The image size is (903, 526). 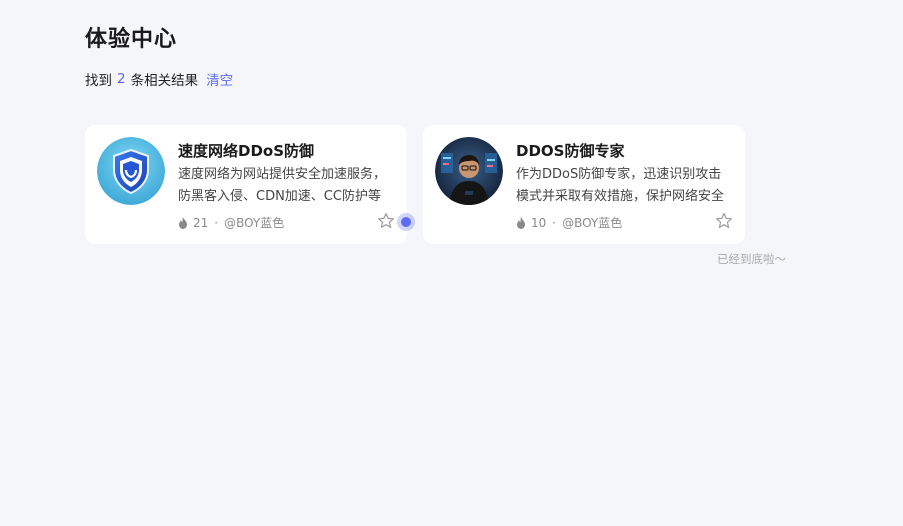 I want to click on page-title: 体验中心, so click(x=131, y=39).